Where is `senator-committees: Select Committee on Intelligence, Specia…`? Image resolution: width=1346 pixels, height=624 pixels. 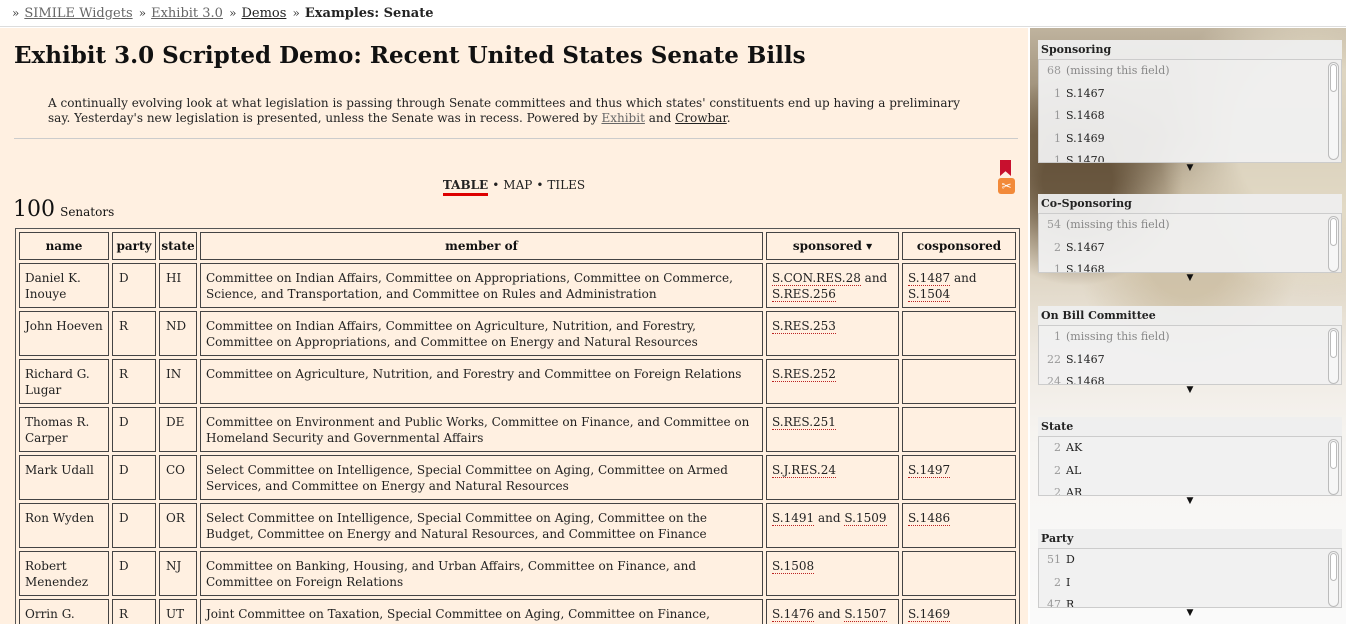
senator-committees: Select Committee on Intelligence, Specia… is located at coordinates (481, 525).